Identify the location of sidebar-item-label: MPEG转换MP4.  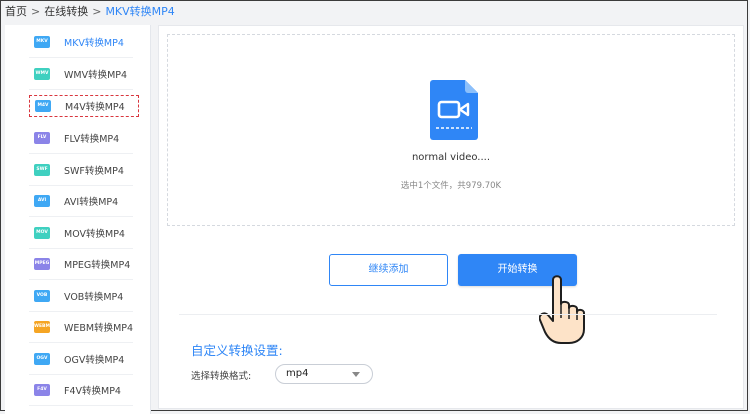
(97, 265).